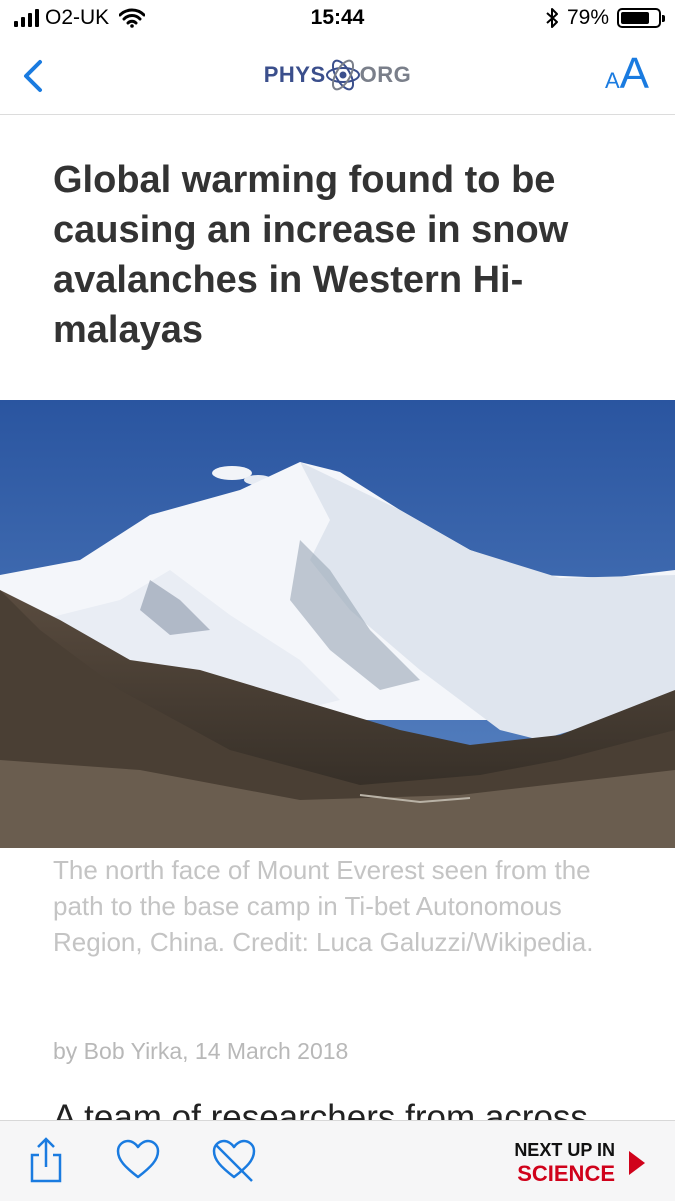 Image resolution: width=675 pixels, height=1201 pixels. What do you see at coordinates (637, 1163) in the screenshot?
I see `play-arrow-icon` at bounding box center [637, 1163].